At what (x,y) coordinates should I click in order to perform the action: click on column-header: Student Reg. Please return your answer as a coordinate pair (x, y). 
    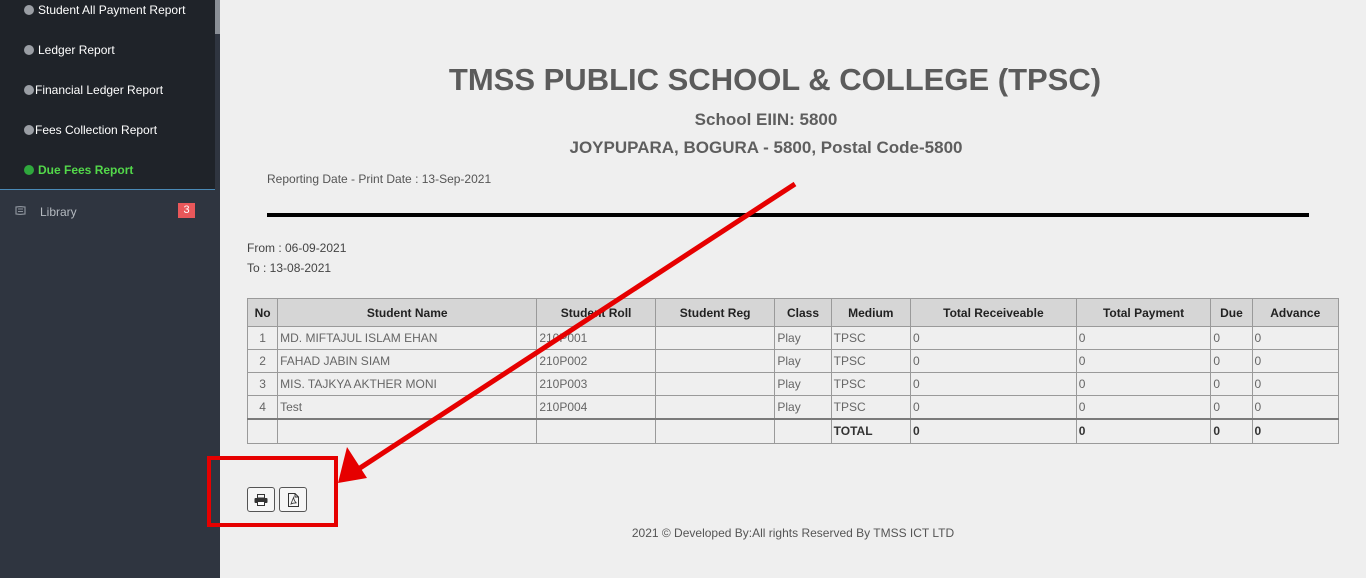
    Looking at the image, I should click on (715, 312).